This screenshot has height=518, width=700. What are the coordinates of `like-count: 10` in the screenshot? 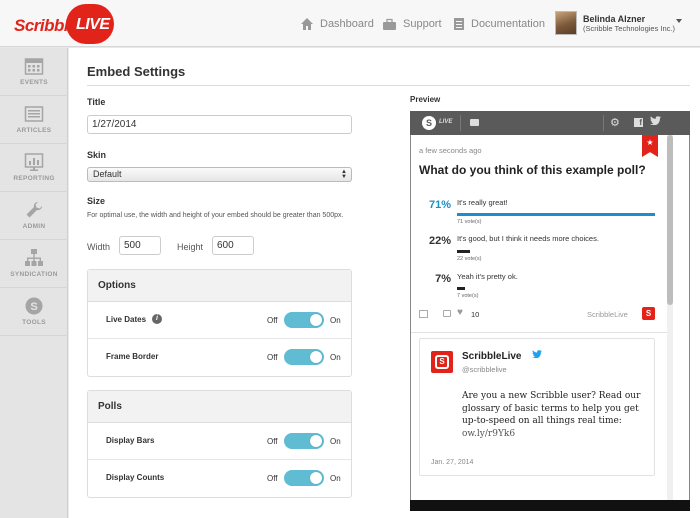 It's located at (475, 314).